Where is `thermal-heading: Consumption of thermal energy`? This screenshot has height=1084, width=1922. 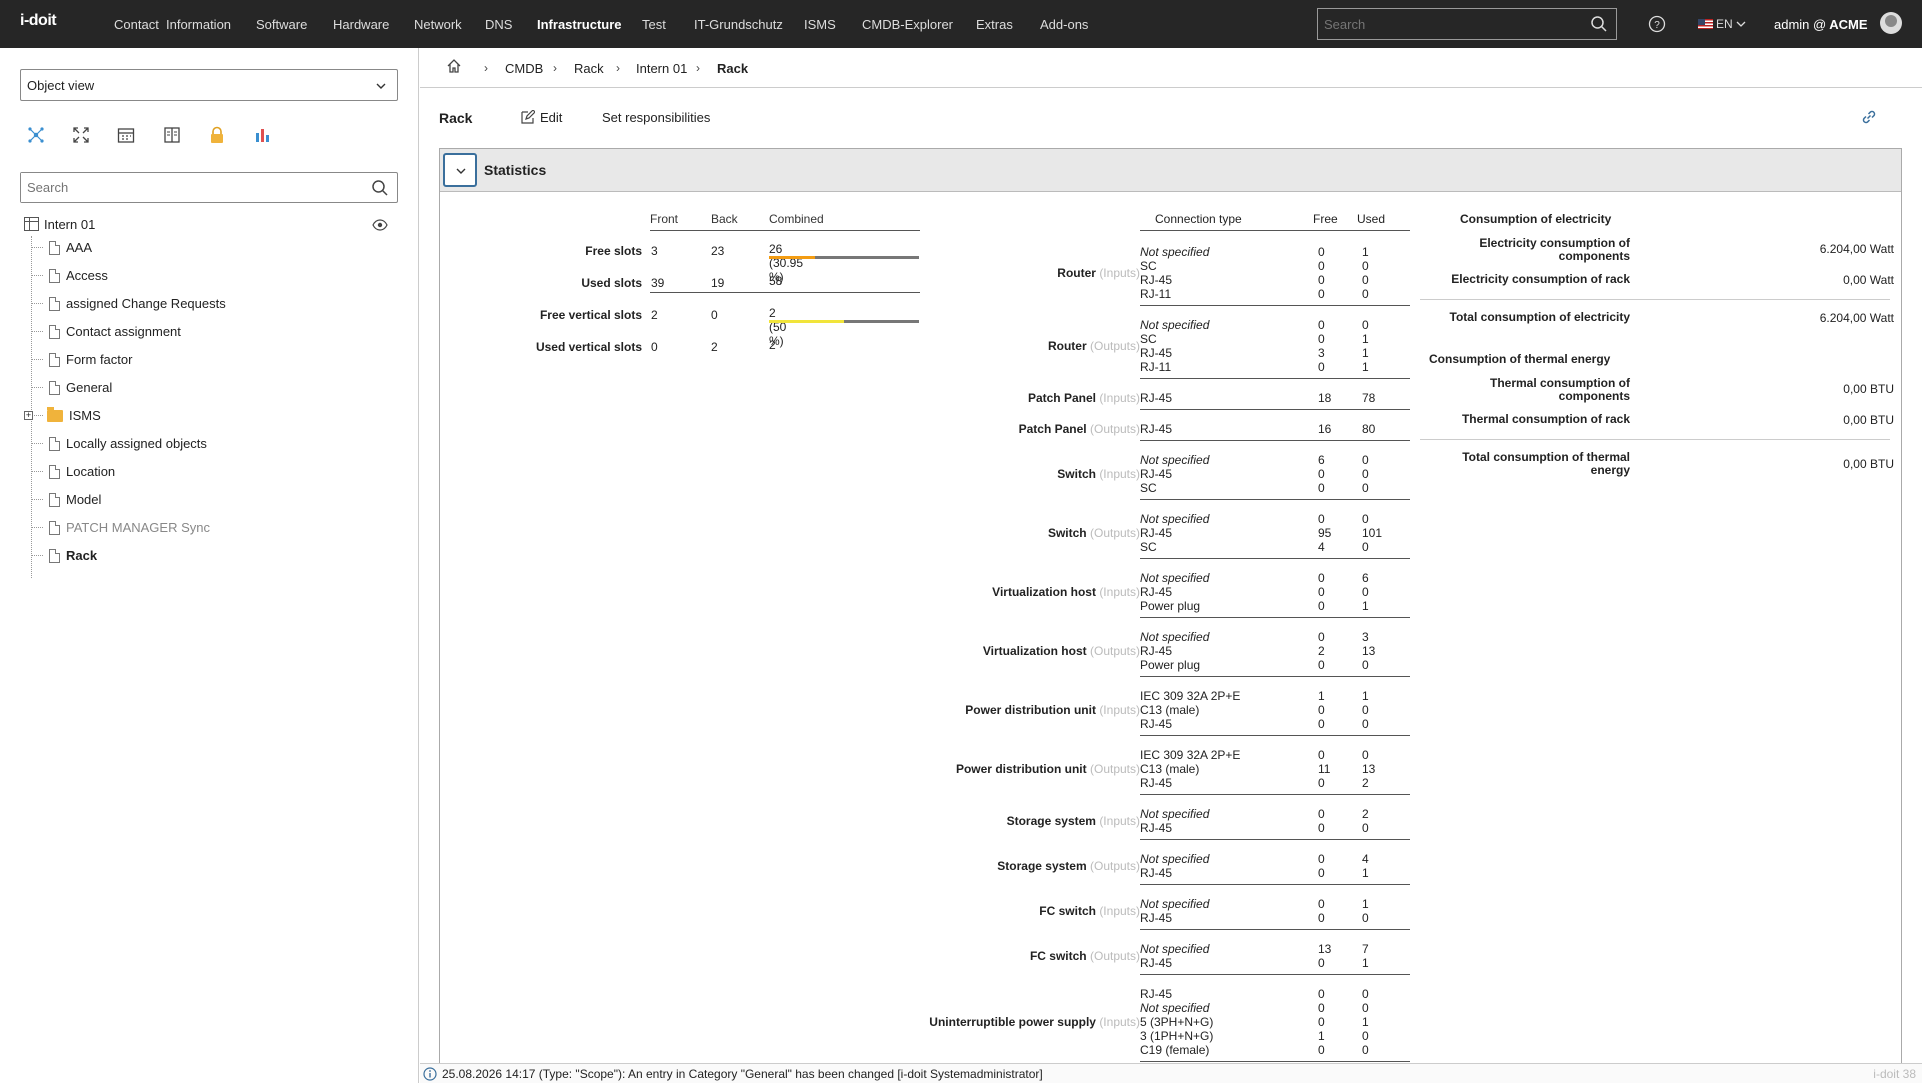
thermal-heading: Consumption of thermal energy is located at coordinates (1520, 359).